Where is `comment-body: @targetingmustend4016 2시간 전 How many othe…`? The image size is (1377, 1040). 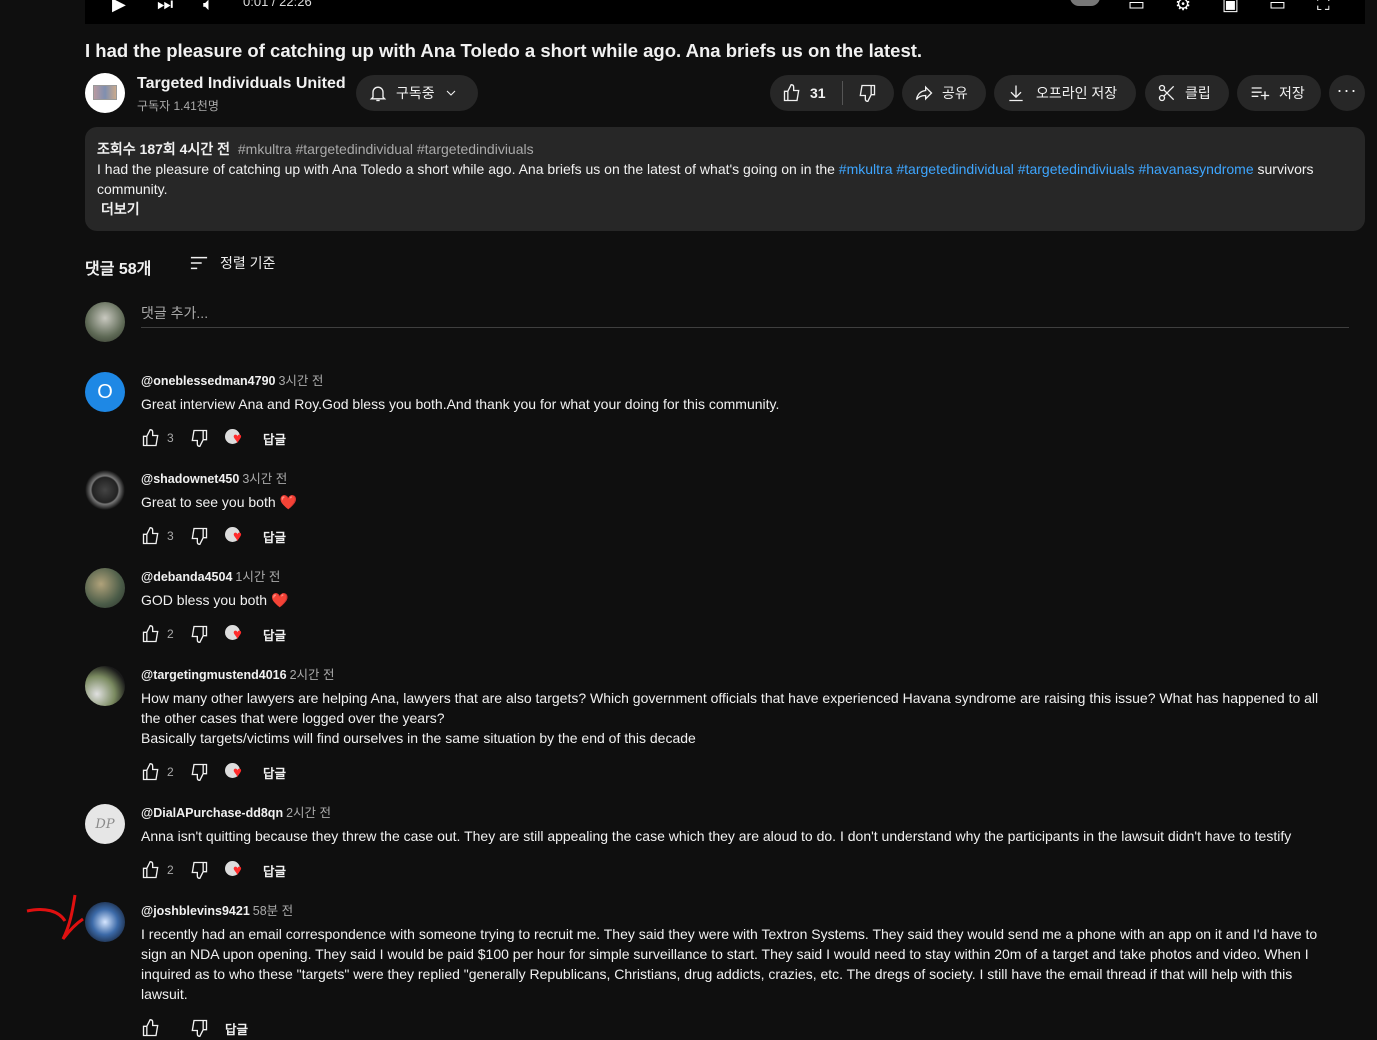
comment-body: @targetingmustend4016 2시간 전 How many othe… is located at coordinates (731, 725).